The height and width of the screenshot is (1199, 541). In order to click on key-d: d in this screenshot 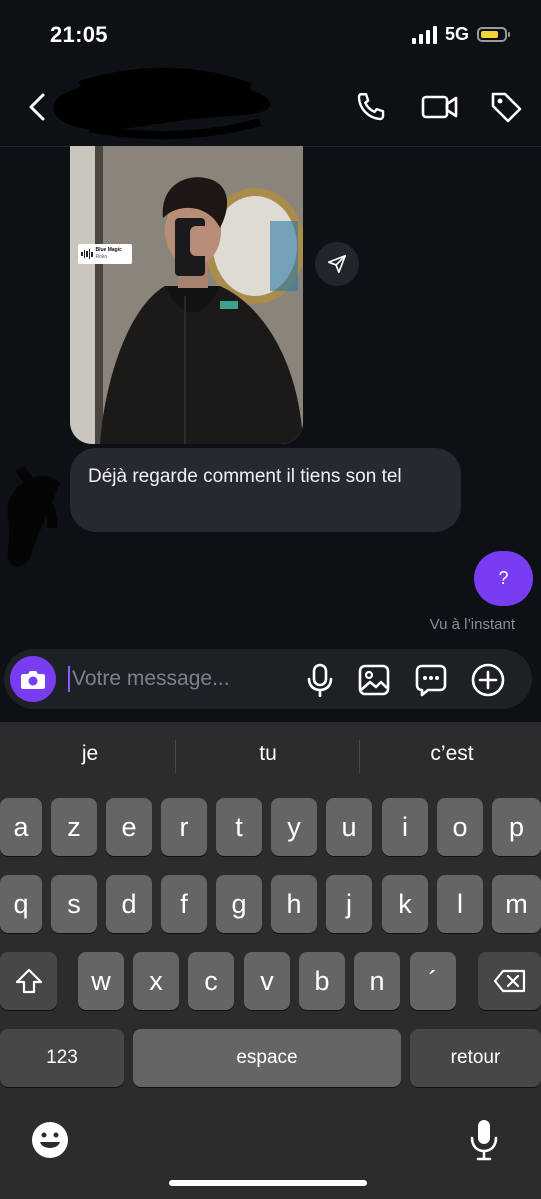, I will do `click(129, 904)`.